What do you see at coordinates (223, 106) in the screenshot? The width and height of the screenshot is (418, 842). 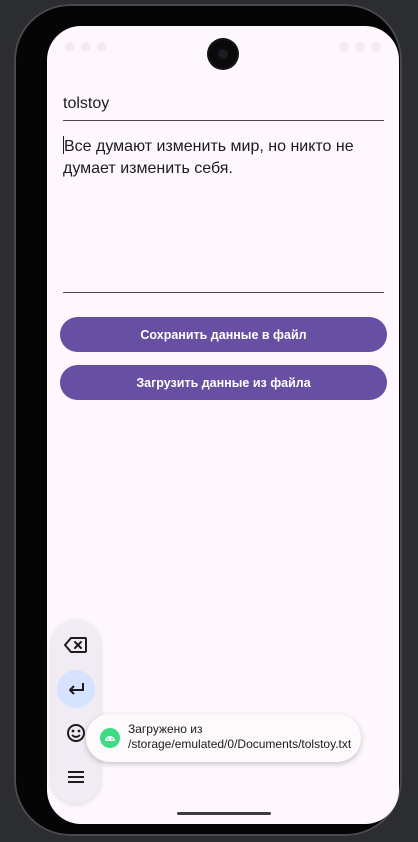 I see `filename-input: tolstoy` at bounding box center [223, 106].